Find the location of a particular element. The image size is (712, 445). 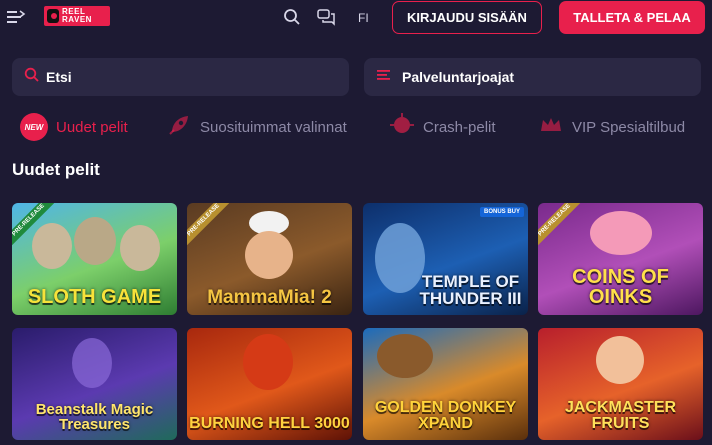

tab-vip-offers: VIP Spesialtilbud is located at coordinates (611, 127).